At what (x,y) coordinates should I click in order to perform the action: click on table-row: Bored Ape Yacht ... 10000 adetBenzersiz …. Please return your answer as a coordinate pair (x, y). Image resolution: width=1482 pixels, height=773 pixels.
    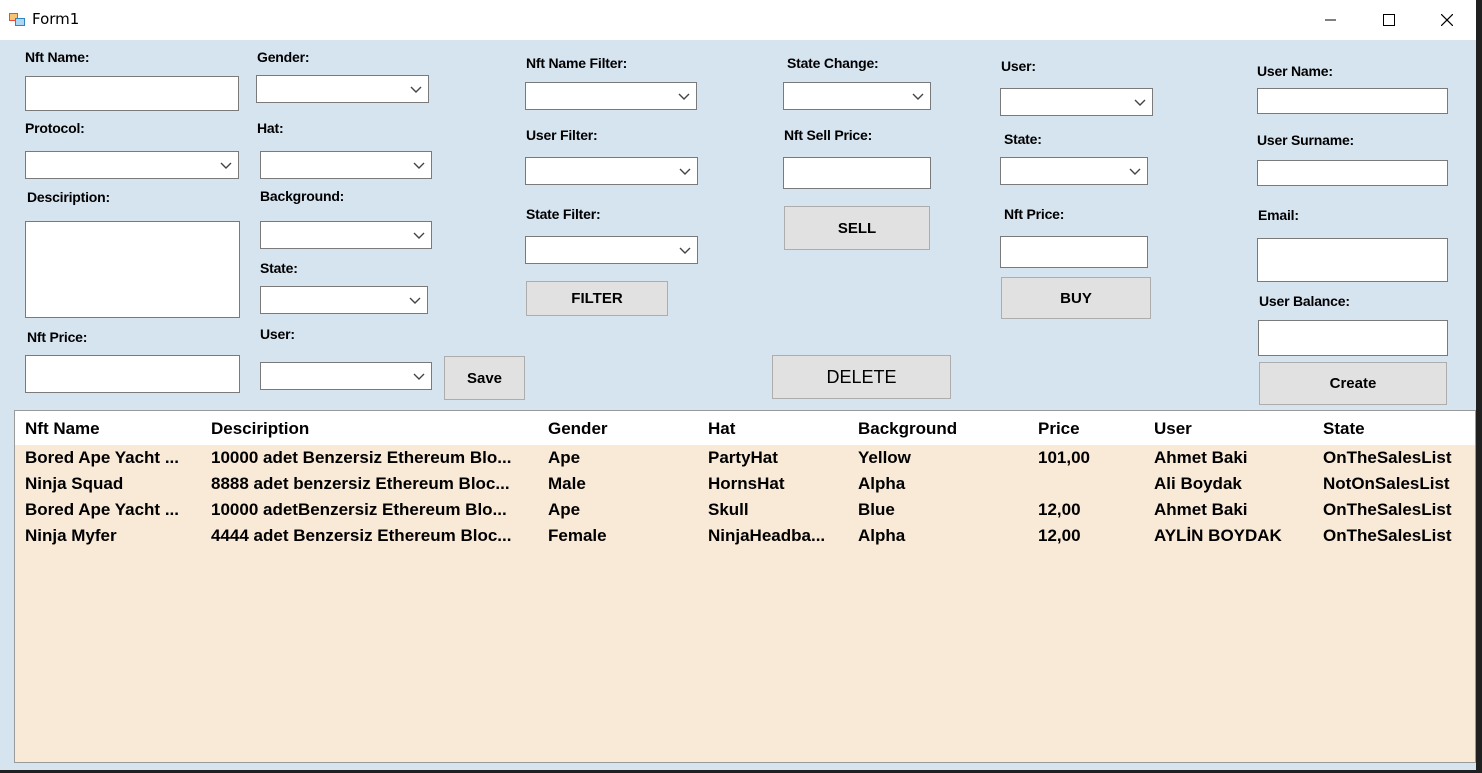
    Looking at the image, I should click on (745, 513).